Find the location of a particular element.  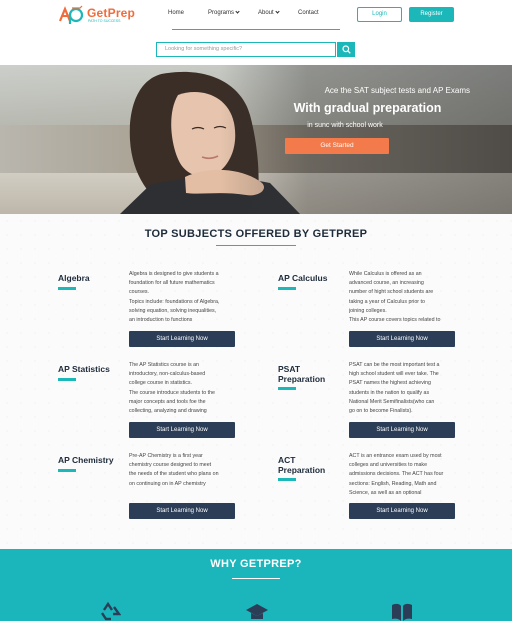

desc-line: Pre-AP Chemistry is a first year is located at coordinates (166, 456).